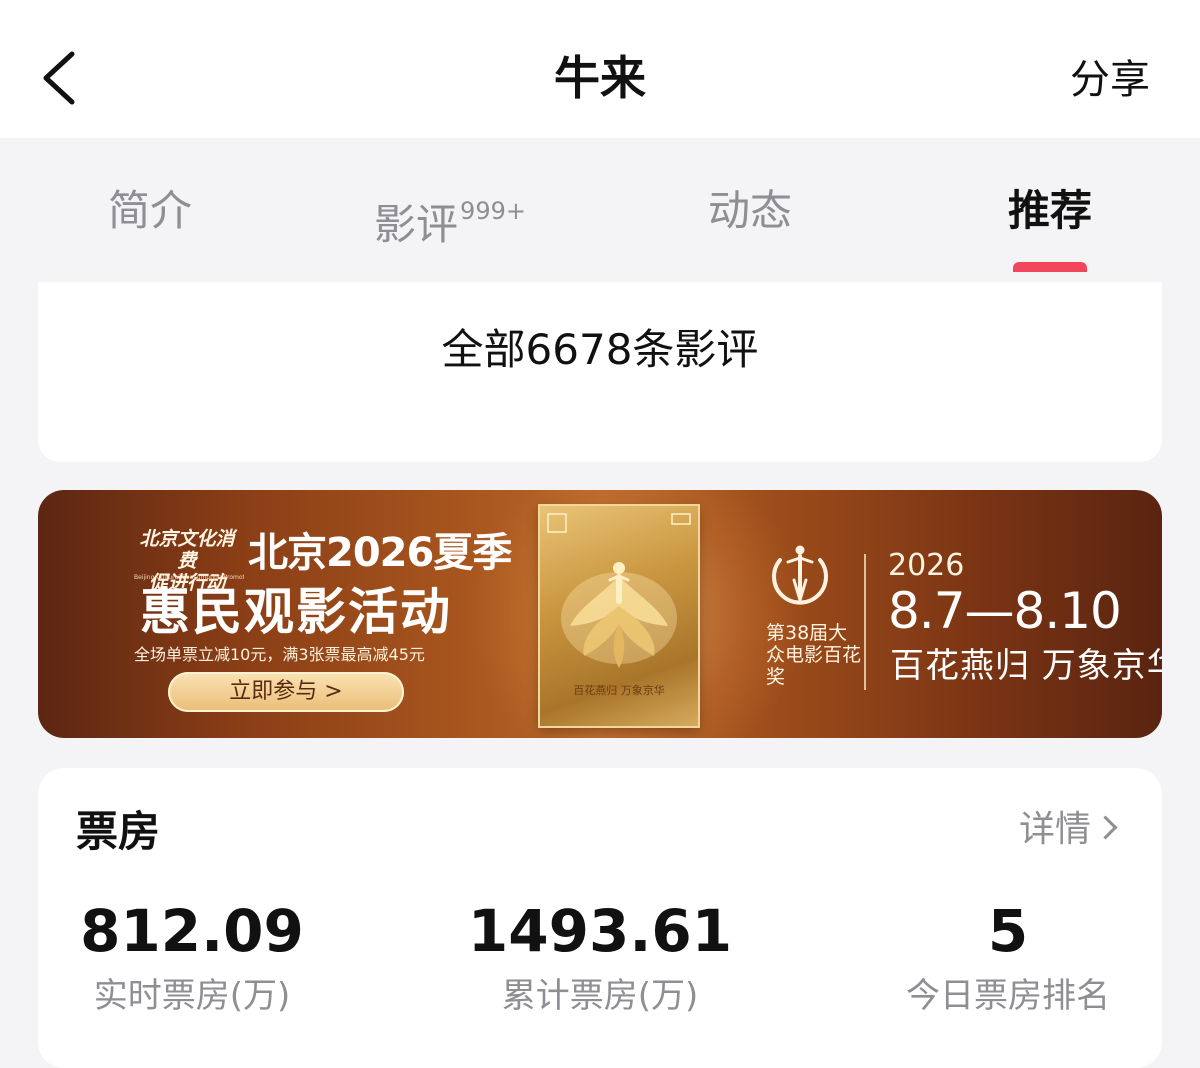  I want to click on stat-label: 实时票房(万), so click(192, 996).